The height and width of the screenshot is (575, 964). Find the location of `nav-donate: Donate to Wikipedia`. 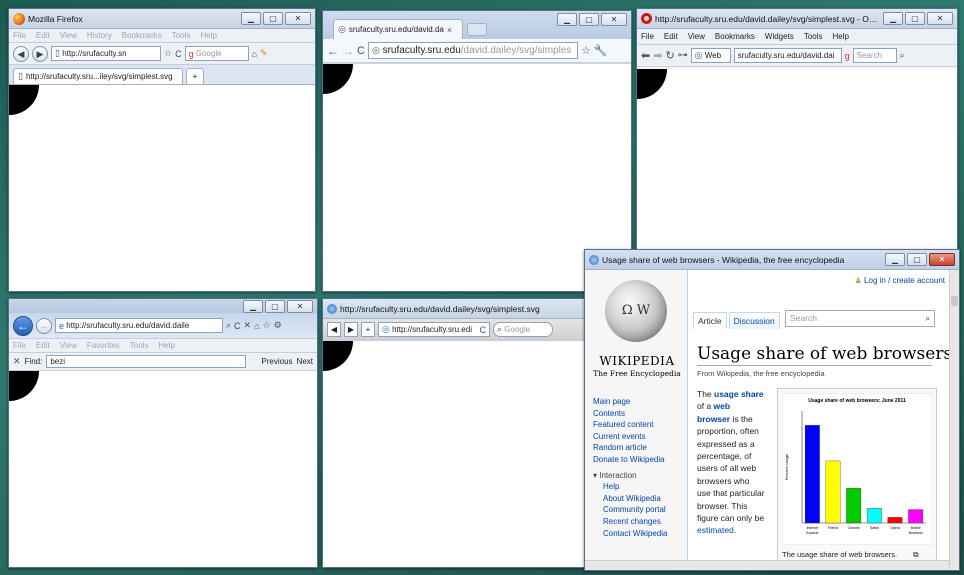

nav-donate: Donate to Wikipedia is located at coordinates (639, 460).